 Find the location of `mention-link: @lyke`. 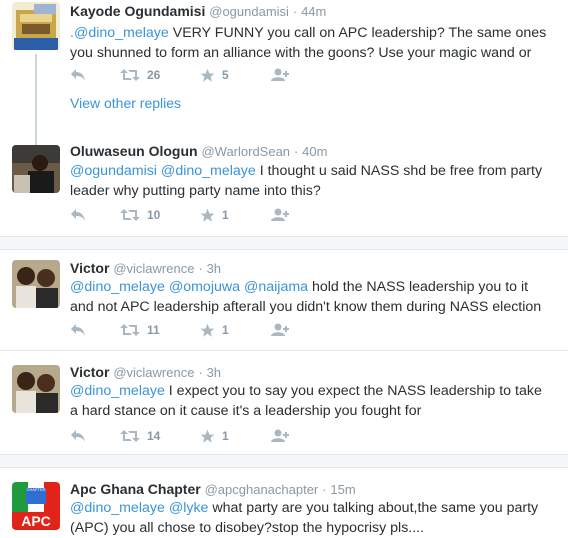

mention-link: @lyke is located at coordinates (189, 508).